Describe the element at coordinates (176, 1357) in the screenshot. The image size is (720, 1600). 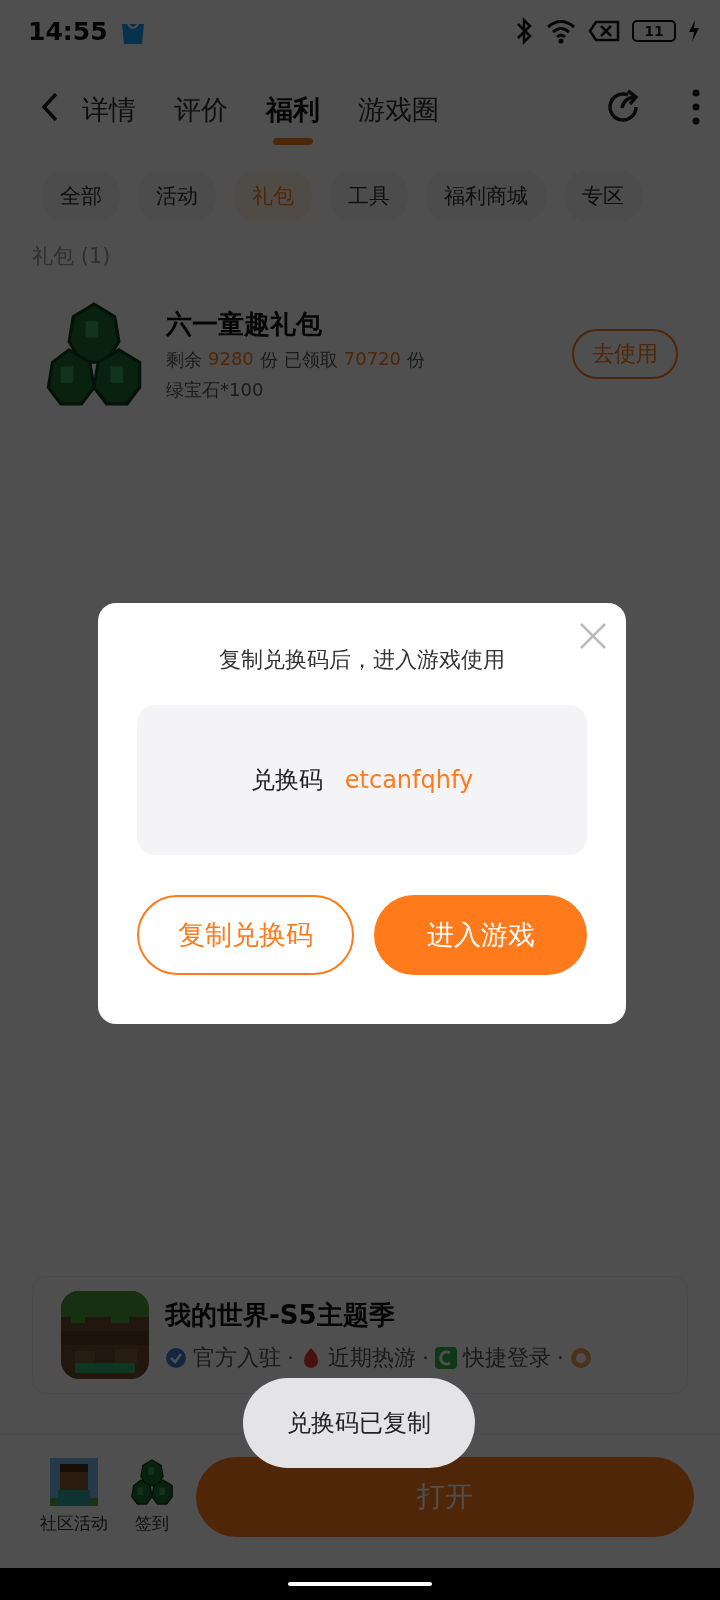
I see `verified-icon` at that location.